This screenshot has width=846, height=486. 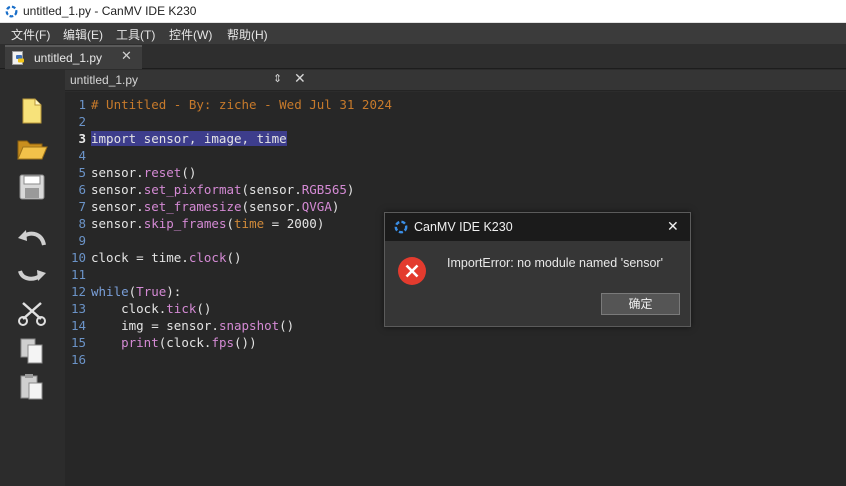 I want to click on line-number: 12, so click(x=78, y=291).